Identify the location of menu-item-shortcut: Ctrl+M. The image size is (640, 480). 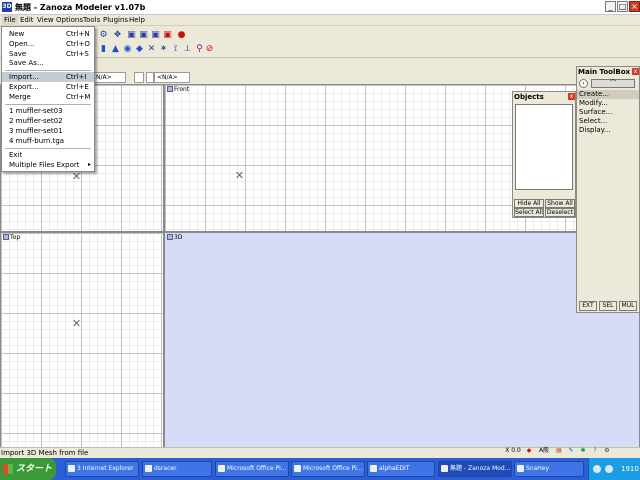
(78, 97).